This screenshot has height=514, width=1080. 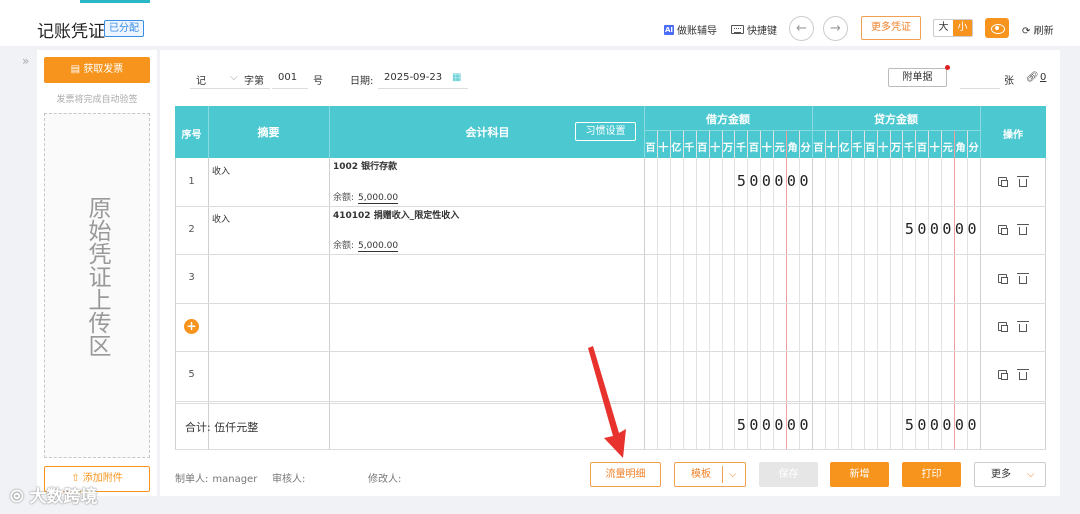 What do you see at coordinates (844, 148) in the screenshot?
I see `credit-digit-unit: 亿` at bounding box center [844, 148].